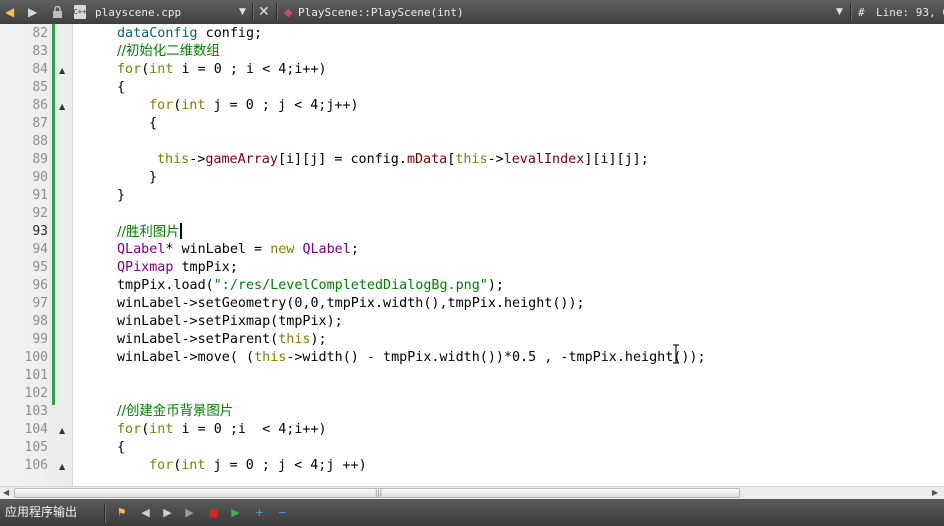 Image resolution: width=944 pixels, height=526 pixels. What do you see at coordinates (472, 268) in the screenshot?
I see `code-line: 95 QPixmap tmpPix;` at bounding box center [472, 268].